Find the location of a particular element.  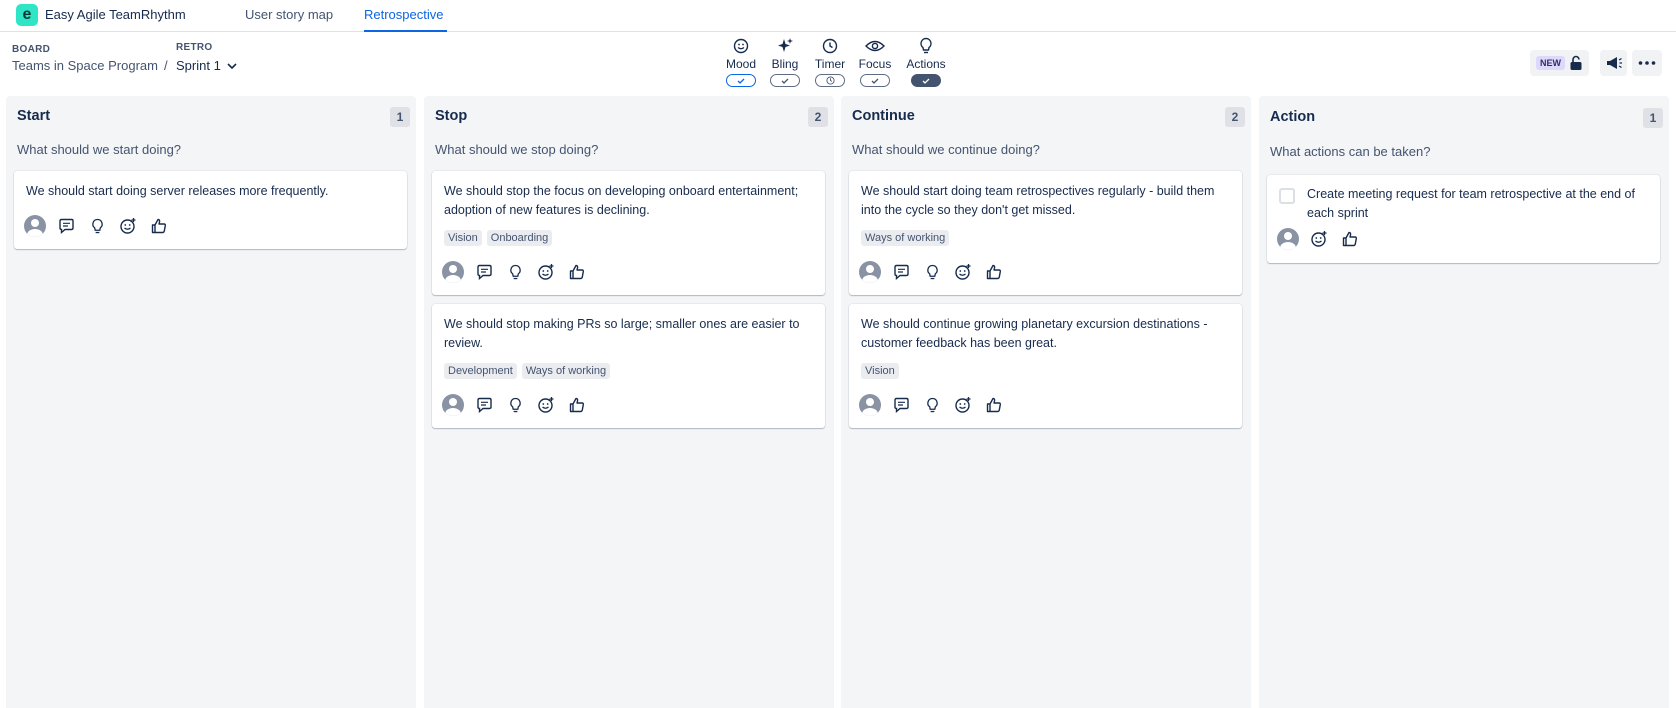

active-tab-indicator is located at coordinates (405, 31).